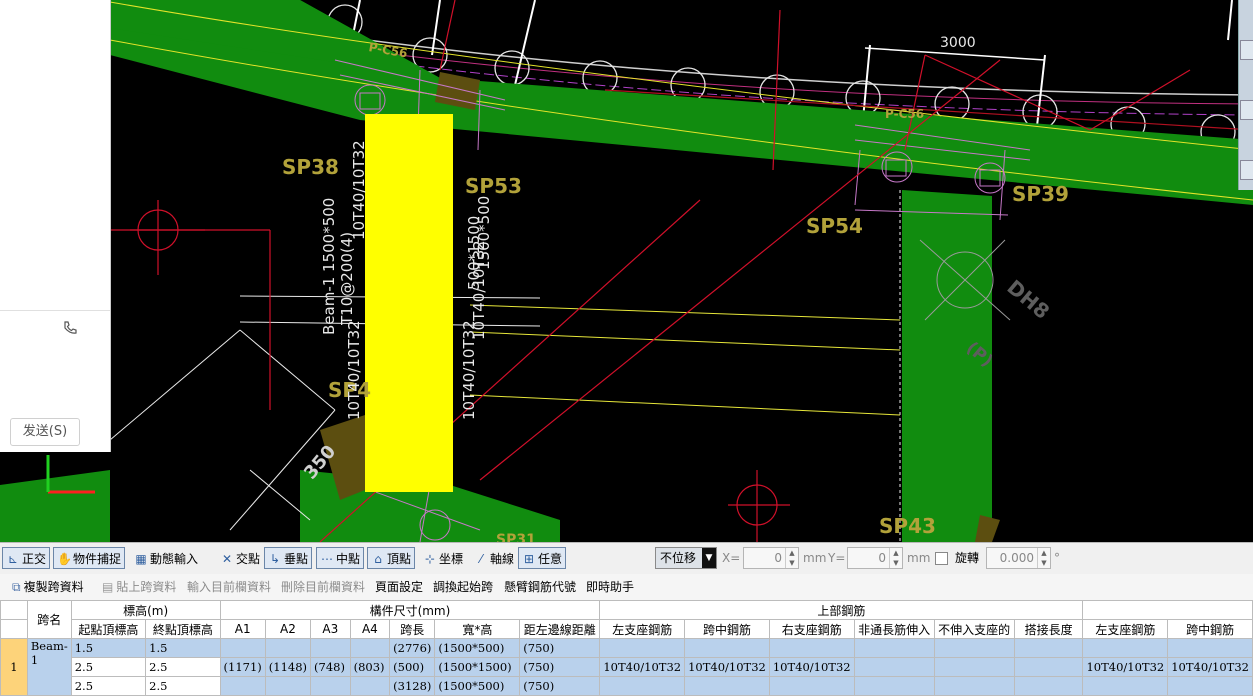  What do you see at coordinates (288, 667) in the screenshot?
I see `table-cell: (1148)` at bounding box center [288, 667].